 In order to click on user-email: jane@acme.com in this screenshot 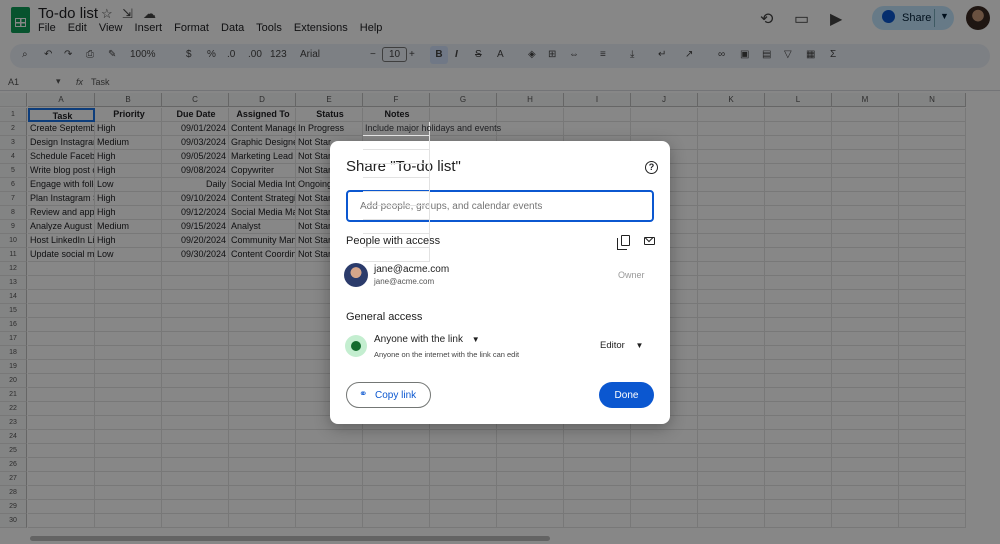, I will do `click(404, 281)`.